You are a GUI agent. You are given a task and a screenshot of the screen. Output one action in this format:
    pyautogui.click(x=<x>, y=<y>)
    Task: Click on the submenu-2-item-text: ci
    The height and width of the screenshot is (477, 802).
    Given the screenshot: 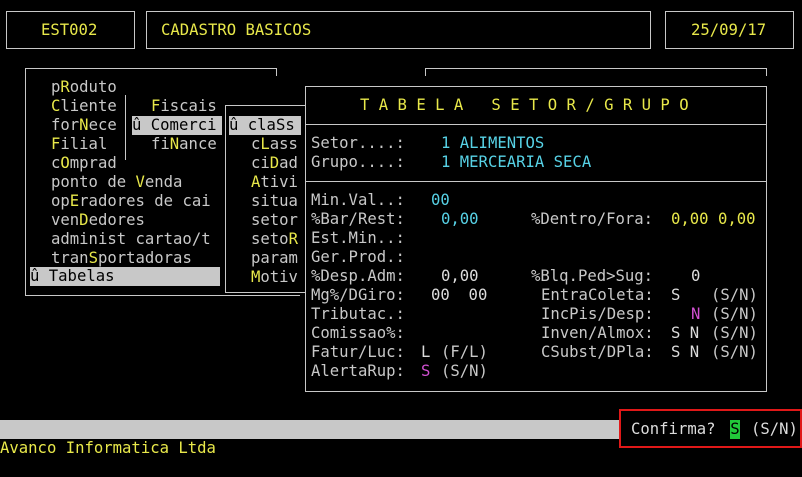 What is the action you would take?
    pyautogui.click(x=260, y=163)
    